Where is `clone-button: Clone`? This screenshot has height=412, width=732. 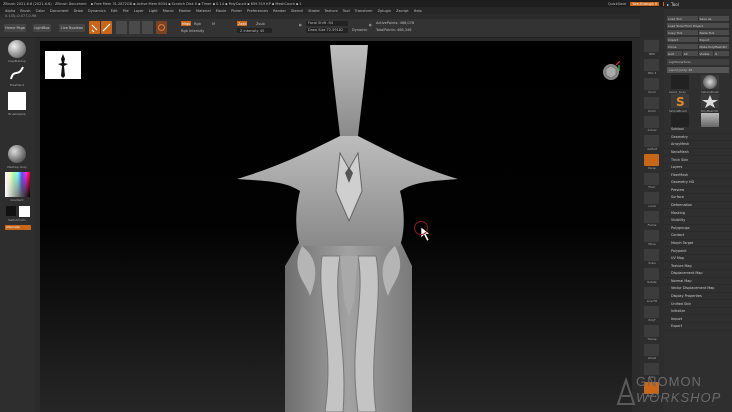
clone-button: Clone is located at coordinates (682, 46).